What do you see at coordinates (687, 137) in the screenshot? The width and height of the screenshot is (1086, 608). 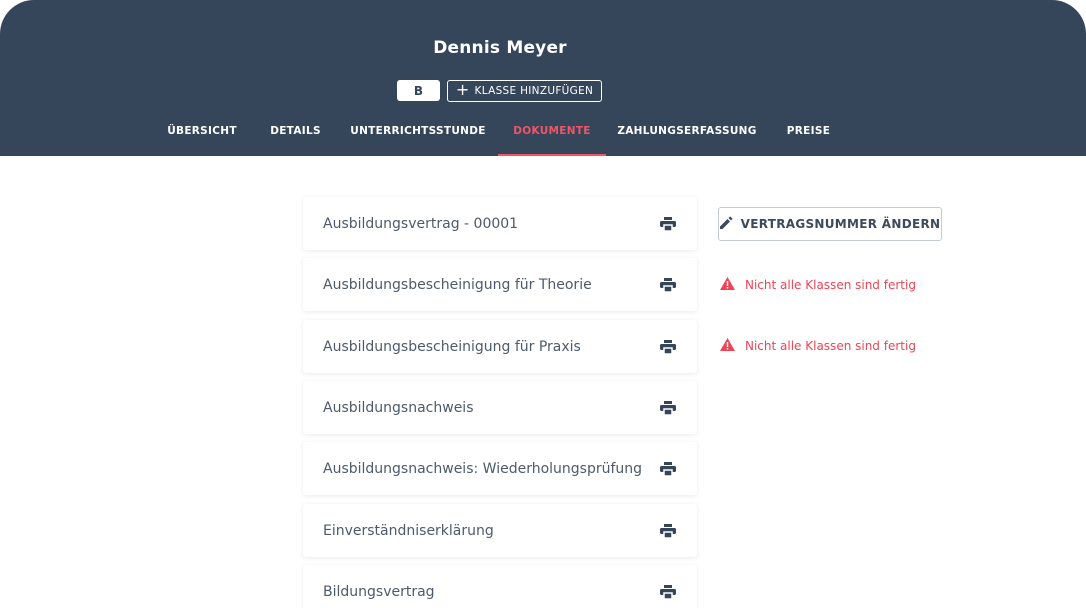 I see `tab-zahlungserfassung: ZAHLUNGSERFASSUNG` at bounding box center [687, 137].